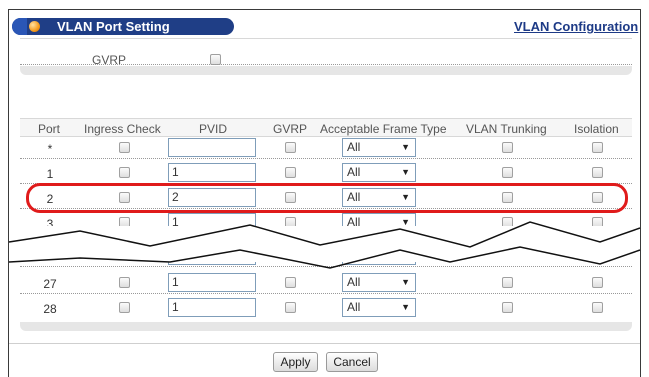  What do you see at coordinates (326, 283) in the screenshot?
I see `table-row: 27 1 All ▼` at bounding box center [326, 283].